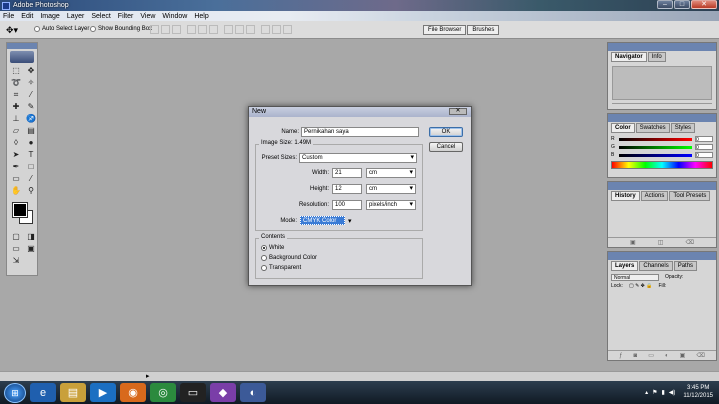 This screenshot has height=404, width=719. What do you see at coordinates (165, 29) in the screenshot?
I see `align-middle-icon` at bounding box center [165, 29].